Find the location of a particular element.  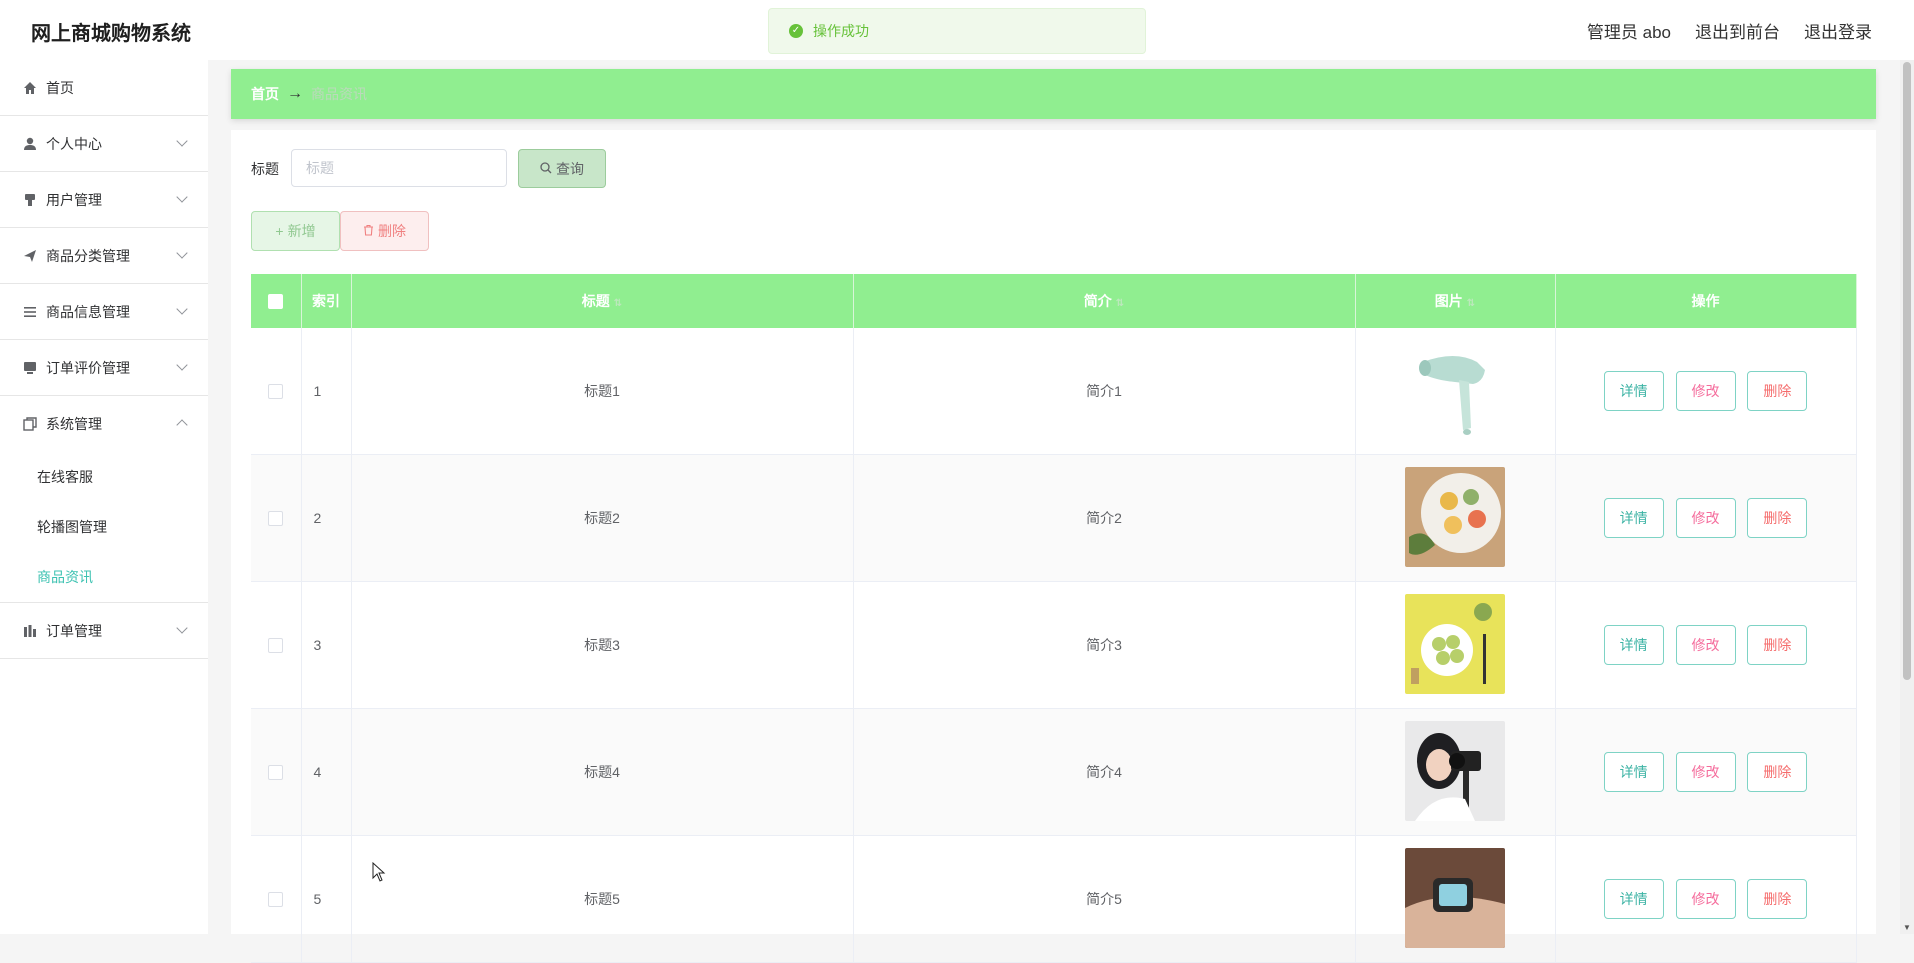

table-row: 3 标题3 简介3 详情 修改 删除 is located at coordinates (1054, 645).